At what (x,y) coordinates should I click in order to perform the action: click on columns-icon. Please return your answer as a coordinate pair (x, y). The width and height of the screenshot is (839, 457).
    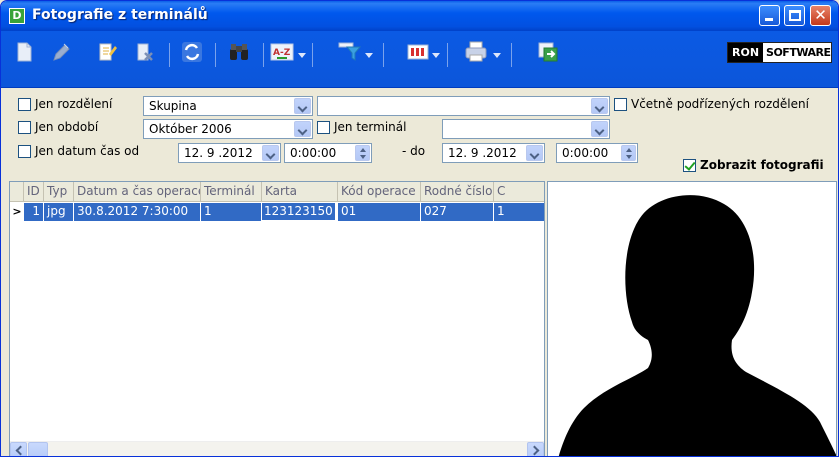
    Looking at the image, I should click on (418, 52).